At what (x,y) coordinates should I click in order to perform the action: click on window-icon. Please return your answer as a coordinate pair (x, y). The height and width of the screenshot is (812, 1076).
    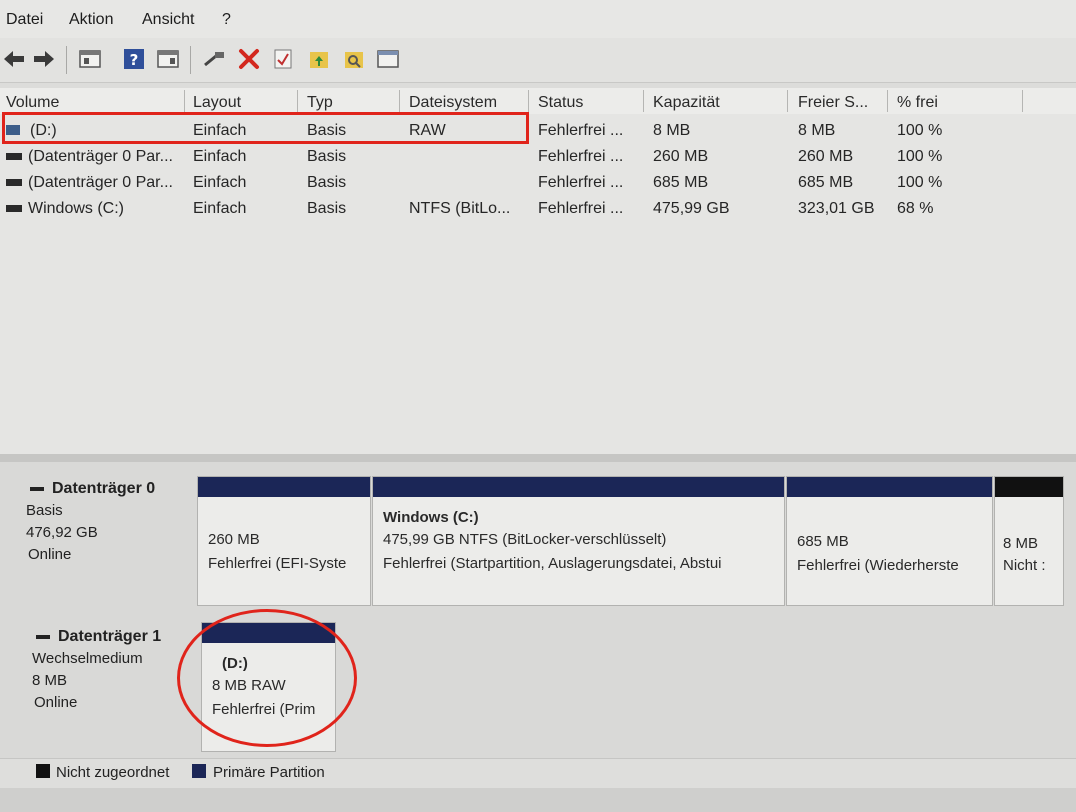
    Looking at the image, I should click on (388, 59).